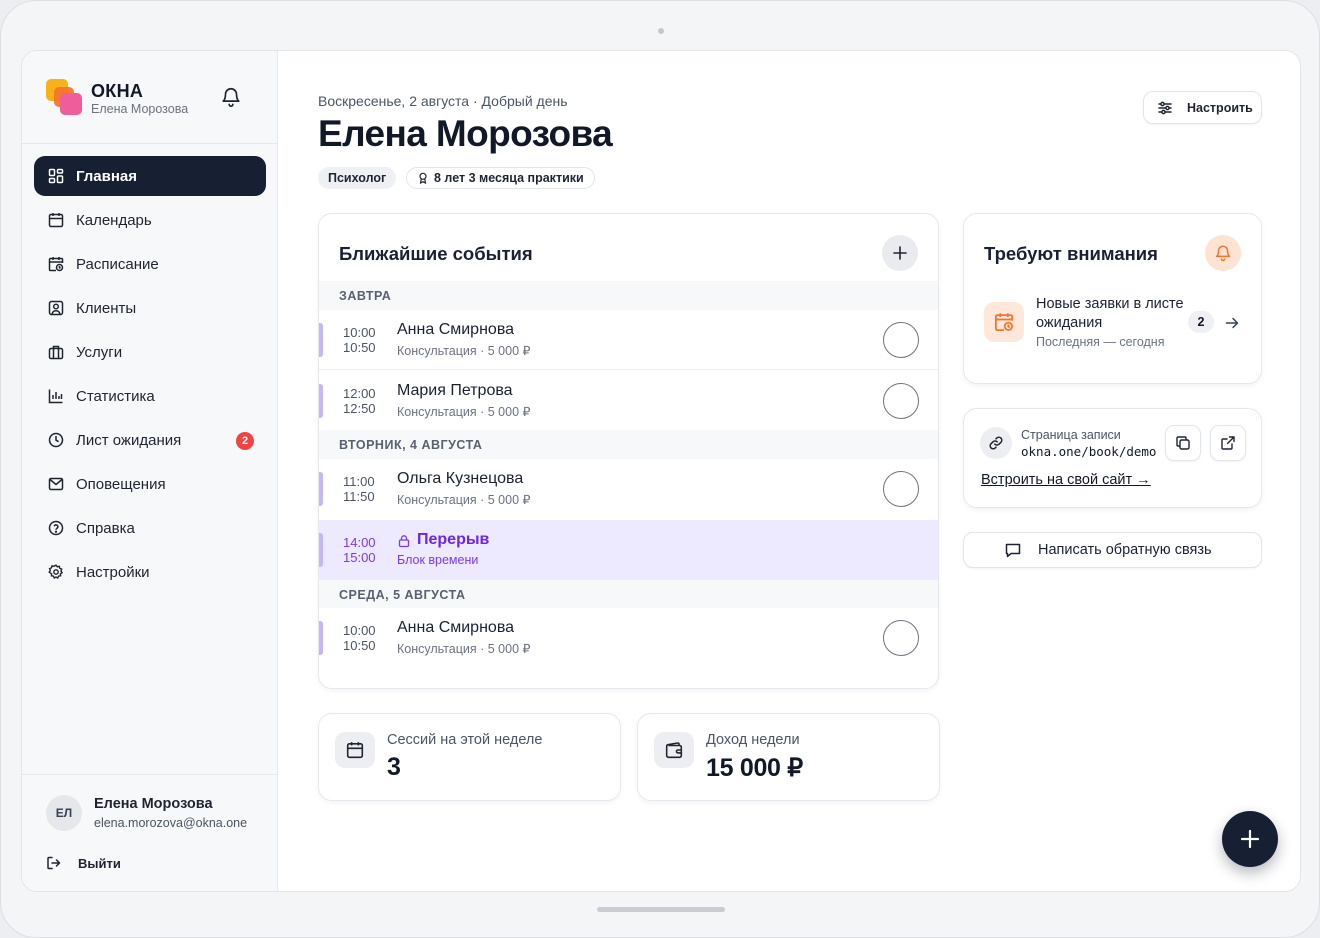 This screenshot has width=1320, height=938. Describe the element at coordinates (150, 264) in the screenshot. I see `sidebar-item-schedule: Расписание` at that location.